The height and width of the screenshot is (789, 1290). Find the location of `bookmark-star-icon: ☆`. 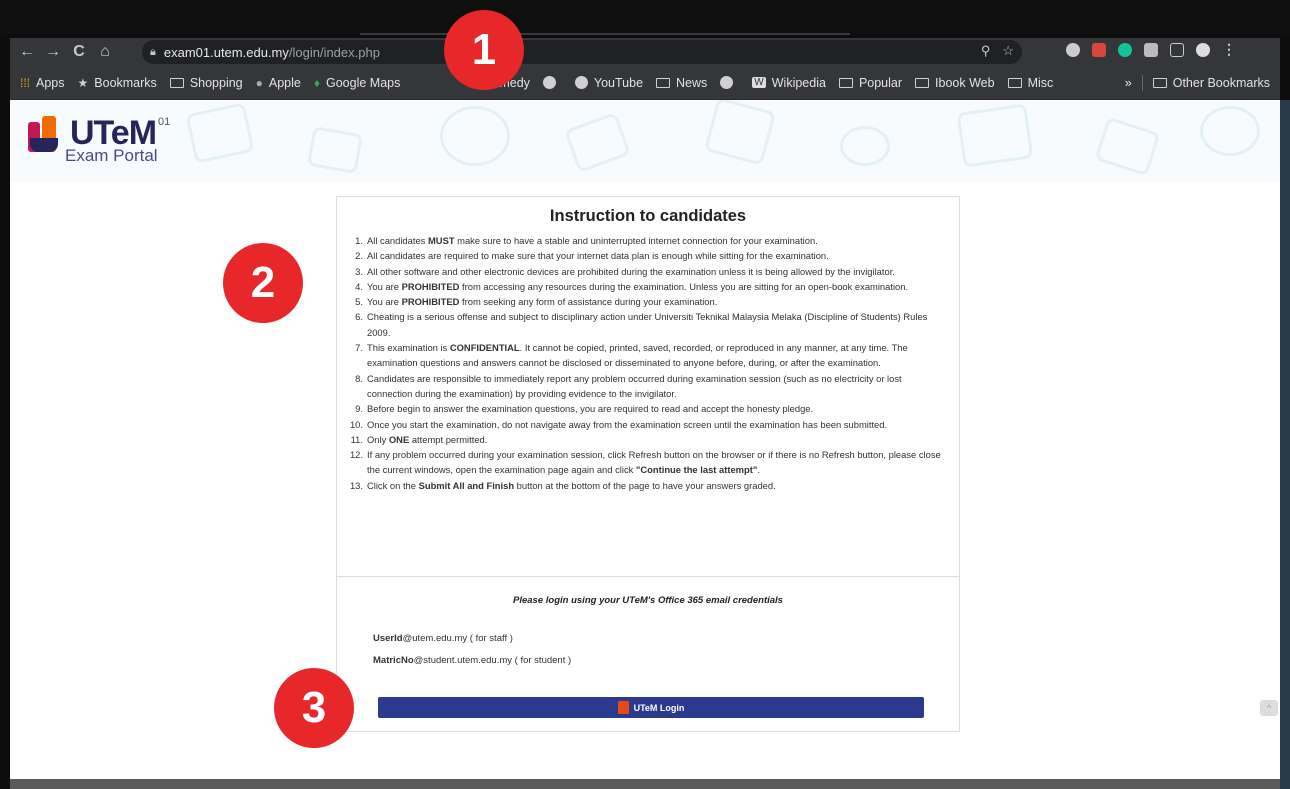

bookmark-star-icon: ☆ is located at coordinates (1008, 51).